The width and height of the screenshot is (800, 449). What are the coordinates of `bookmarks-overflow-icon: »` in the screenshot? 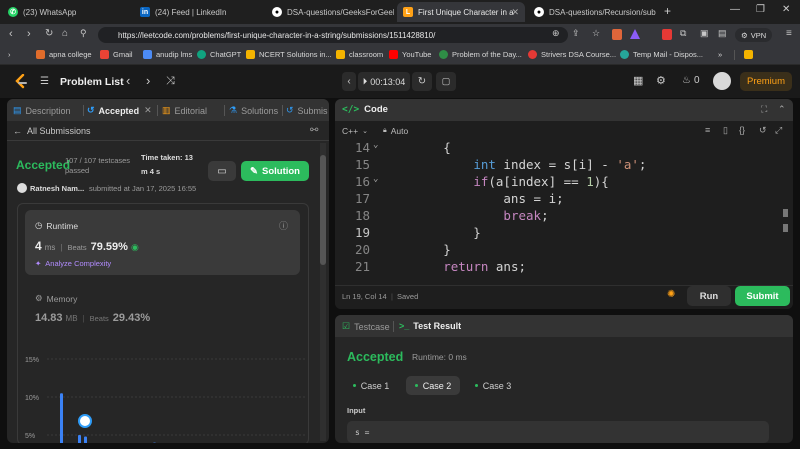 It's located at (720, 54).